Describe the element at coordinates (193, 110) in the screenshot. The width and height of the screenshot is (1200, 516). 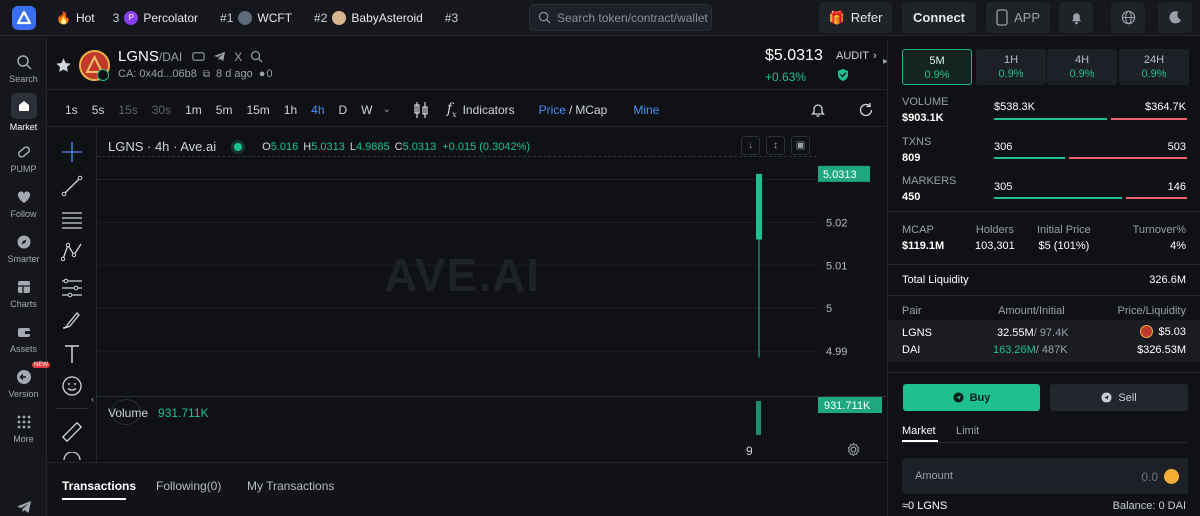
I see `timeframe-1m: 1m` at that location.